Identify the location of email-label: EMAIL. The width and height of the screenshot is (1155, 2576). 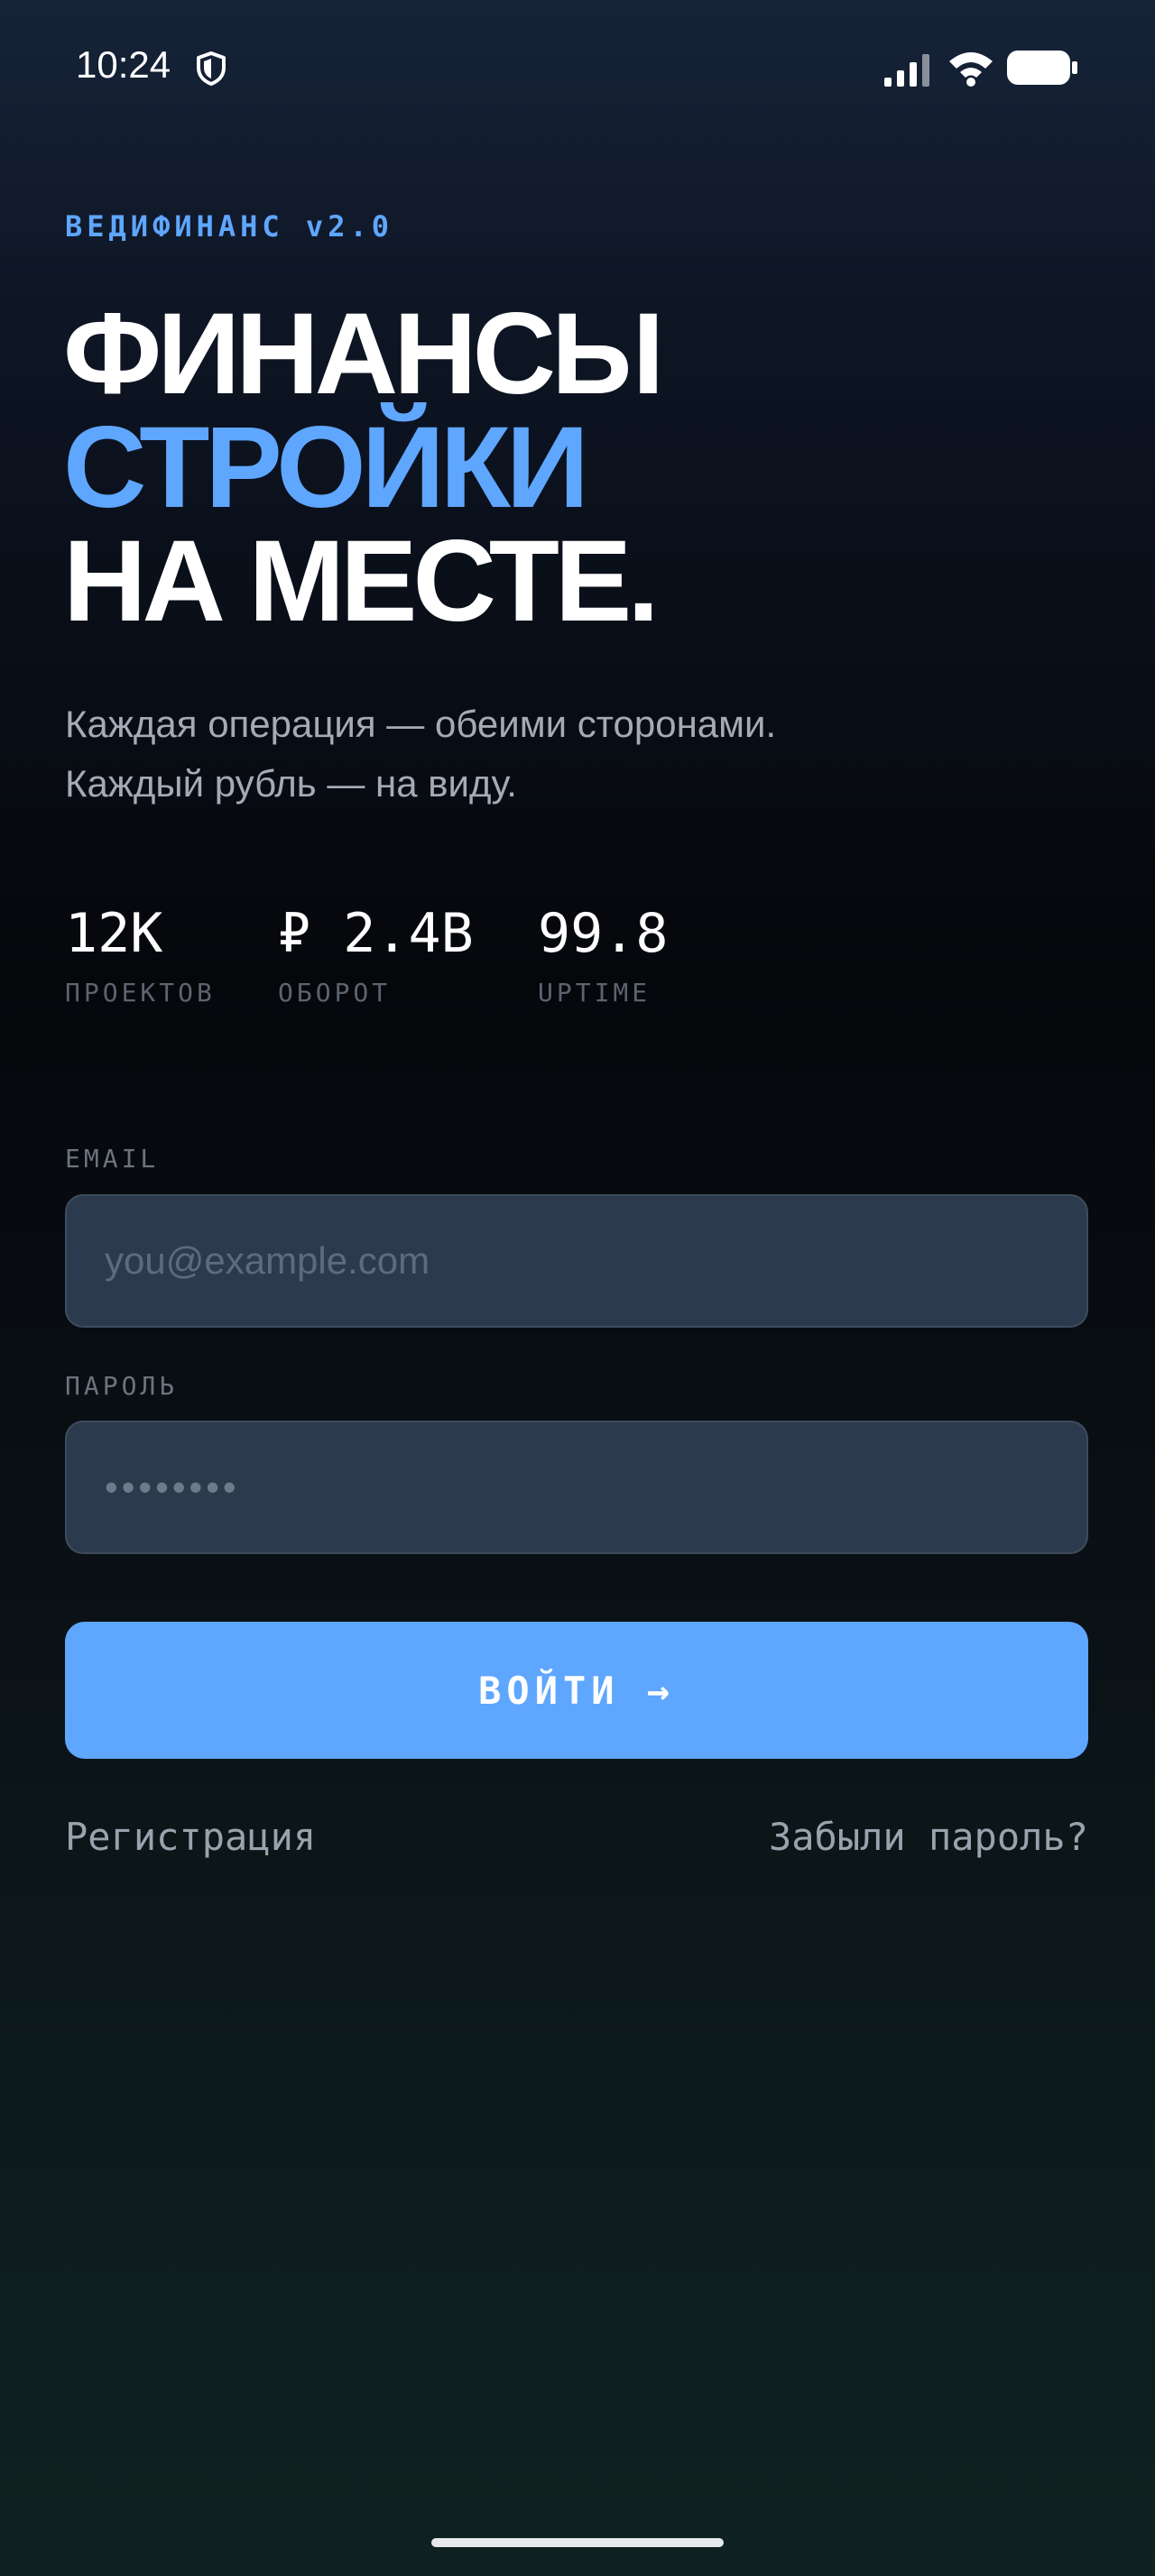
(112, 1158).